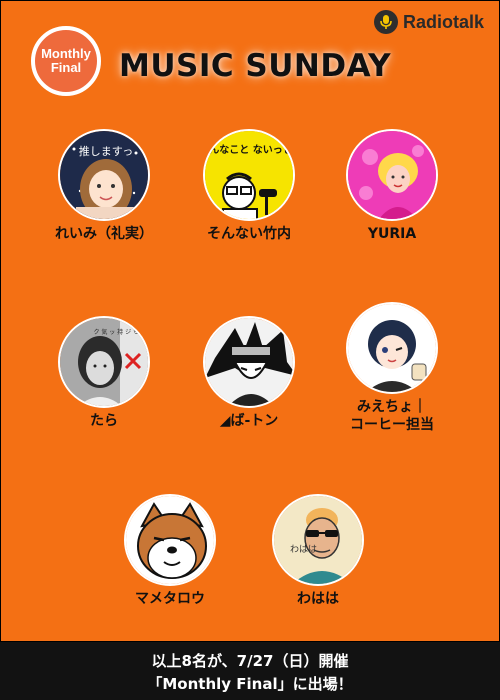  I want to click on footer-line-2: 「Monthly Final」に出場！, so click(250, 684).